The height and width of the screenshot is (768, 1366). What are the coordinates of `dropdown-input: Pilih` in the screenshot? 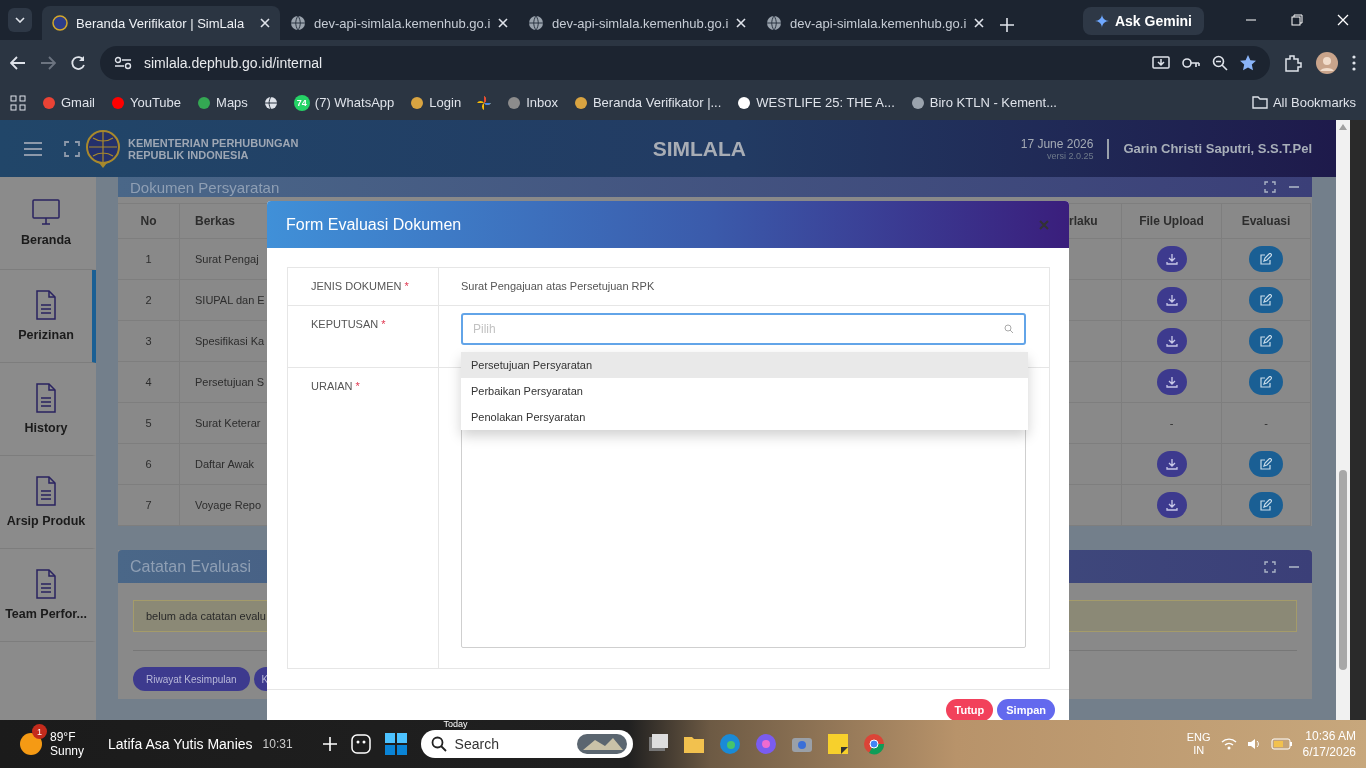 It's located at (736, 329).